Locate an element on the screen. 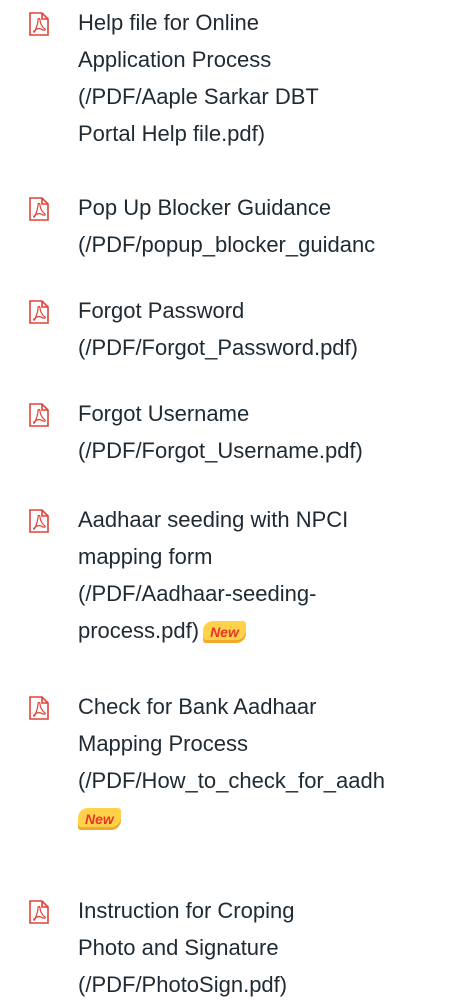 This screenshot has height=1003, width=458. label-line: mapping form is located at coordinates (145, 556).